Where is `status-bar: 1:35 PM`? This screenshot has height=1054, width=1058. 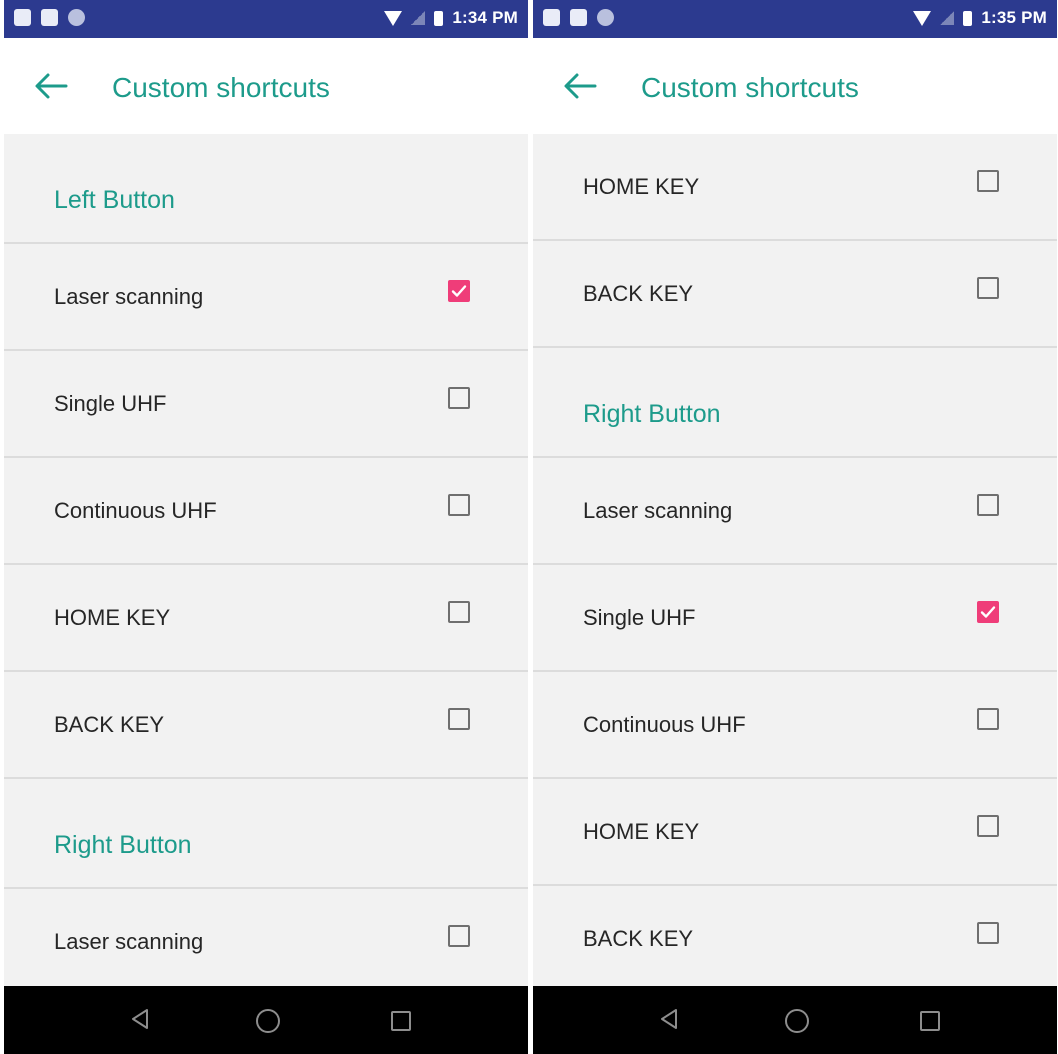 status-bar: 1:35 PM is located at coordinates (795, 19).